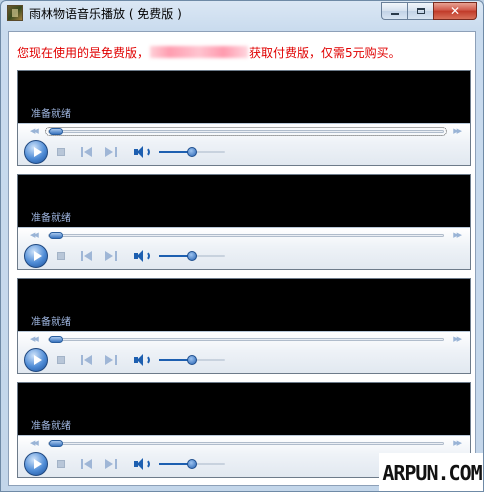  I want to click on close-icon: ✕, so click(455, 11).